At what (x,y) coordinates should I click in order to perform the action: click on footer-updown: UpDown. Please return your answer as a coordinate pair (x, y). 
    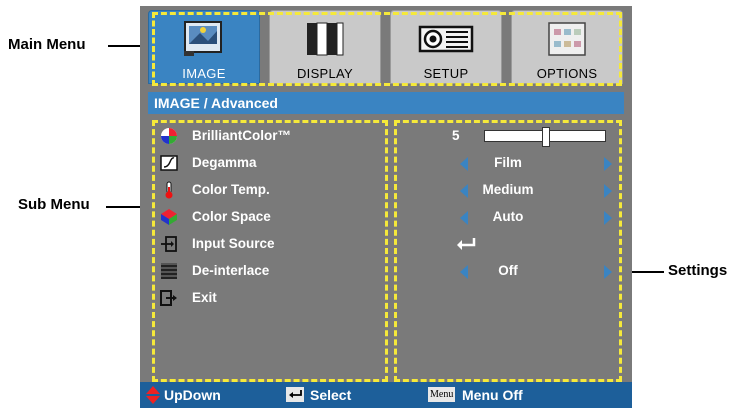
    Looking at the image, I should click on (192, 395).